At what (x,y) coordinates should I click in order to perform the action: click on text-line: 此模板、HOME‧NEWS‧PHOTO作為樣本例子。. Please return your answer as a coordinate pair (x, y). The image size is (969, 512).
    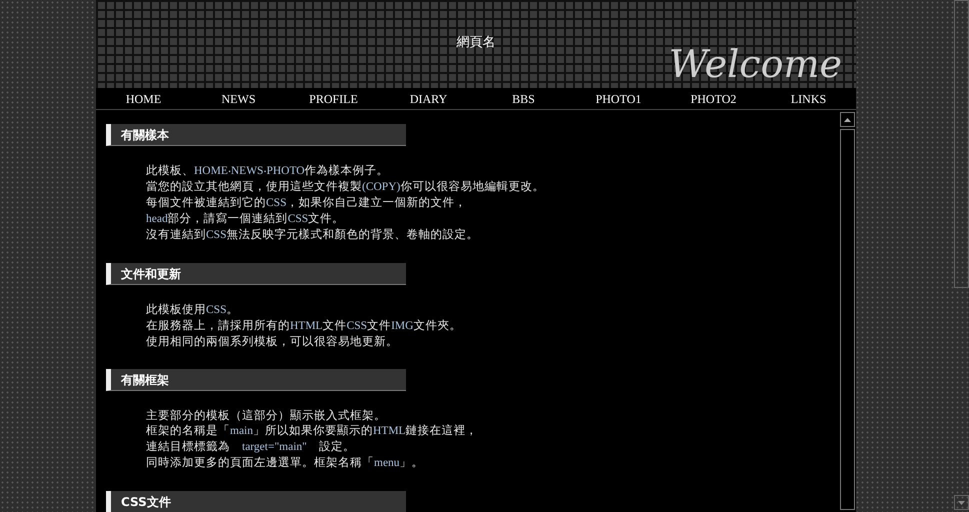
    Looking at the image, I should click on (267, 171).